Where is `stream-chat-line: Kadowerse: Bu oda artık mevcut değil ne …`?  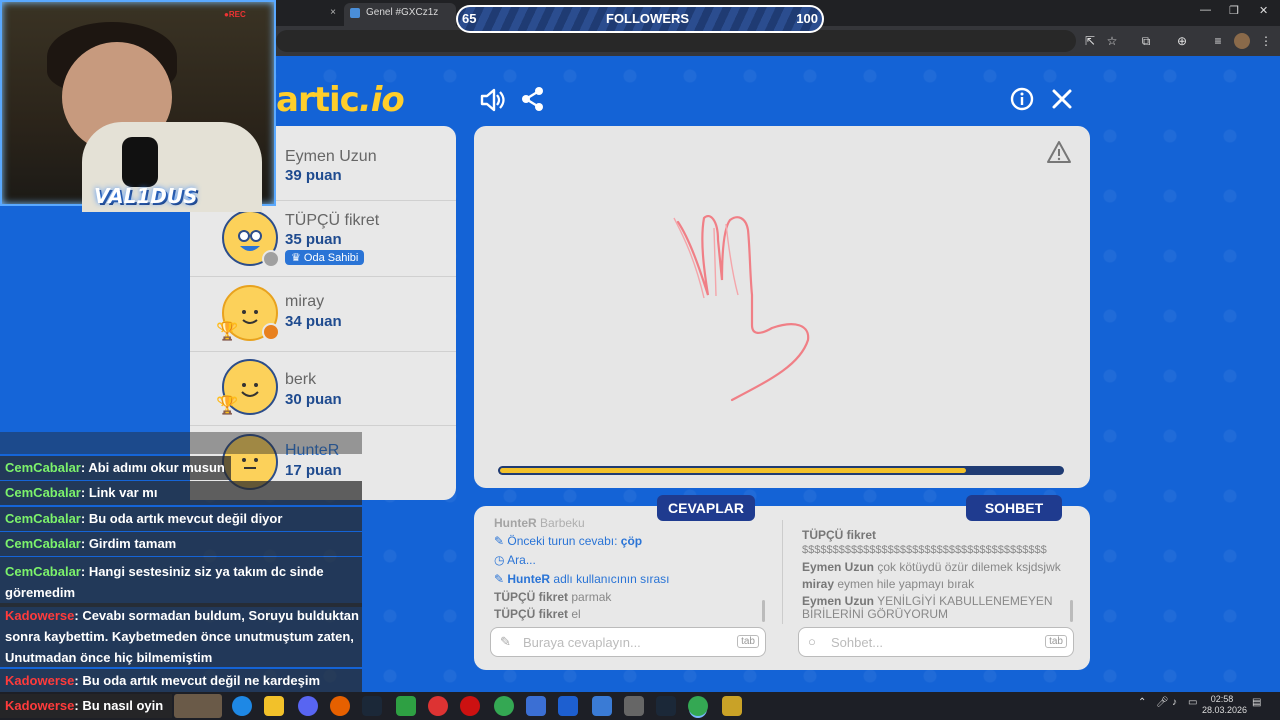
stream-chat-line: Kadowerse: Bu oda artık mevcut değil ne … is located at coordinates (181, 681).